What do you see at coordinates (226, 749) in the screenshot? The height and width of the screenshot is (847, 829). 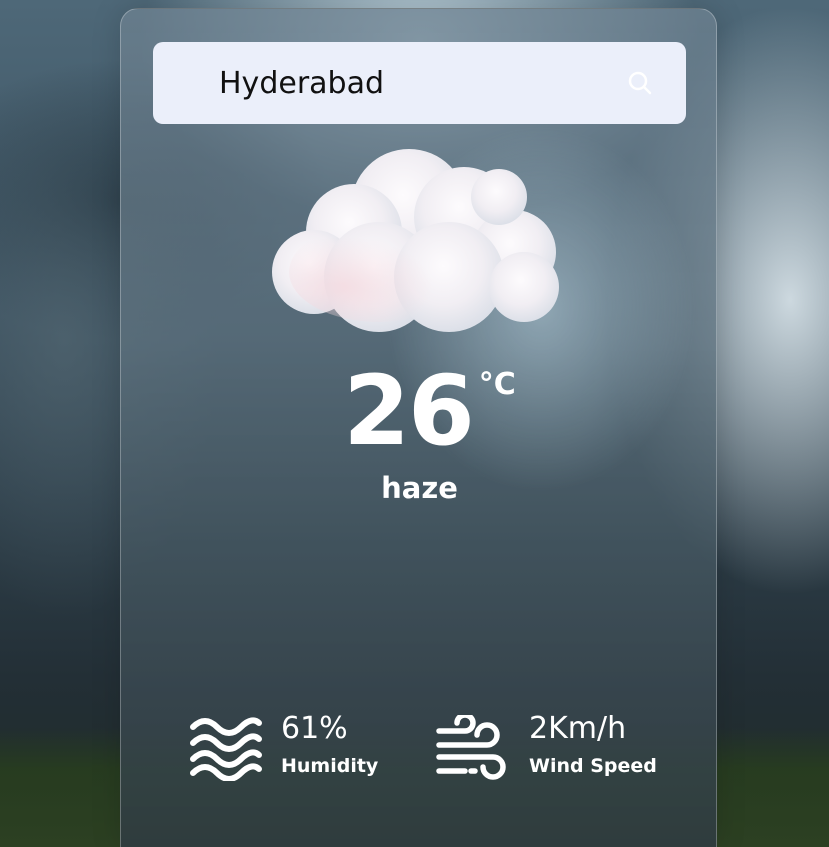 I see `waves-icon` at bounding box center [226, 749].